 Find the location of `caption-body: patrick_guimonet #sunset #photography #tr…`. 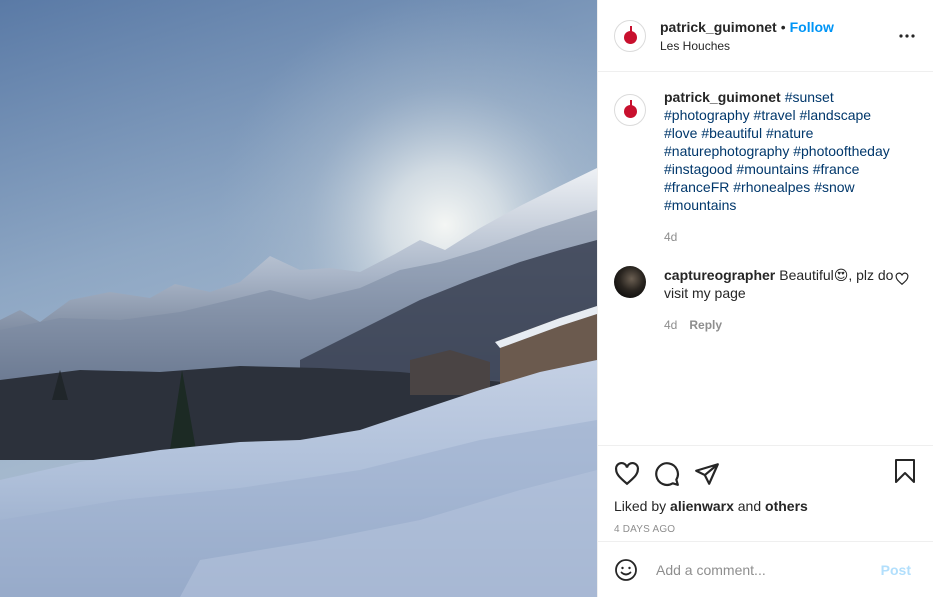

caption-body: patrick_guimonet #sunset #photography #tr… is located at coordinates (784, 167).